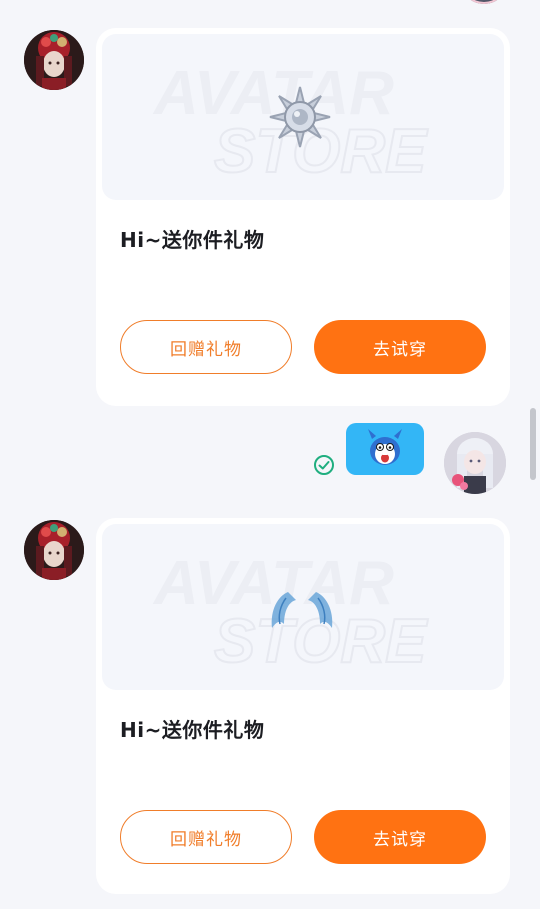  What do you see at coordinates (484, 2) in the screenshot?
I see `user-avatar-partial` at bounding box center [484, 2].